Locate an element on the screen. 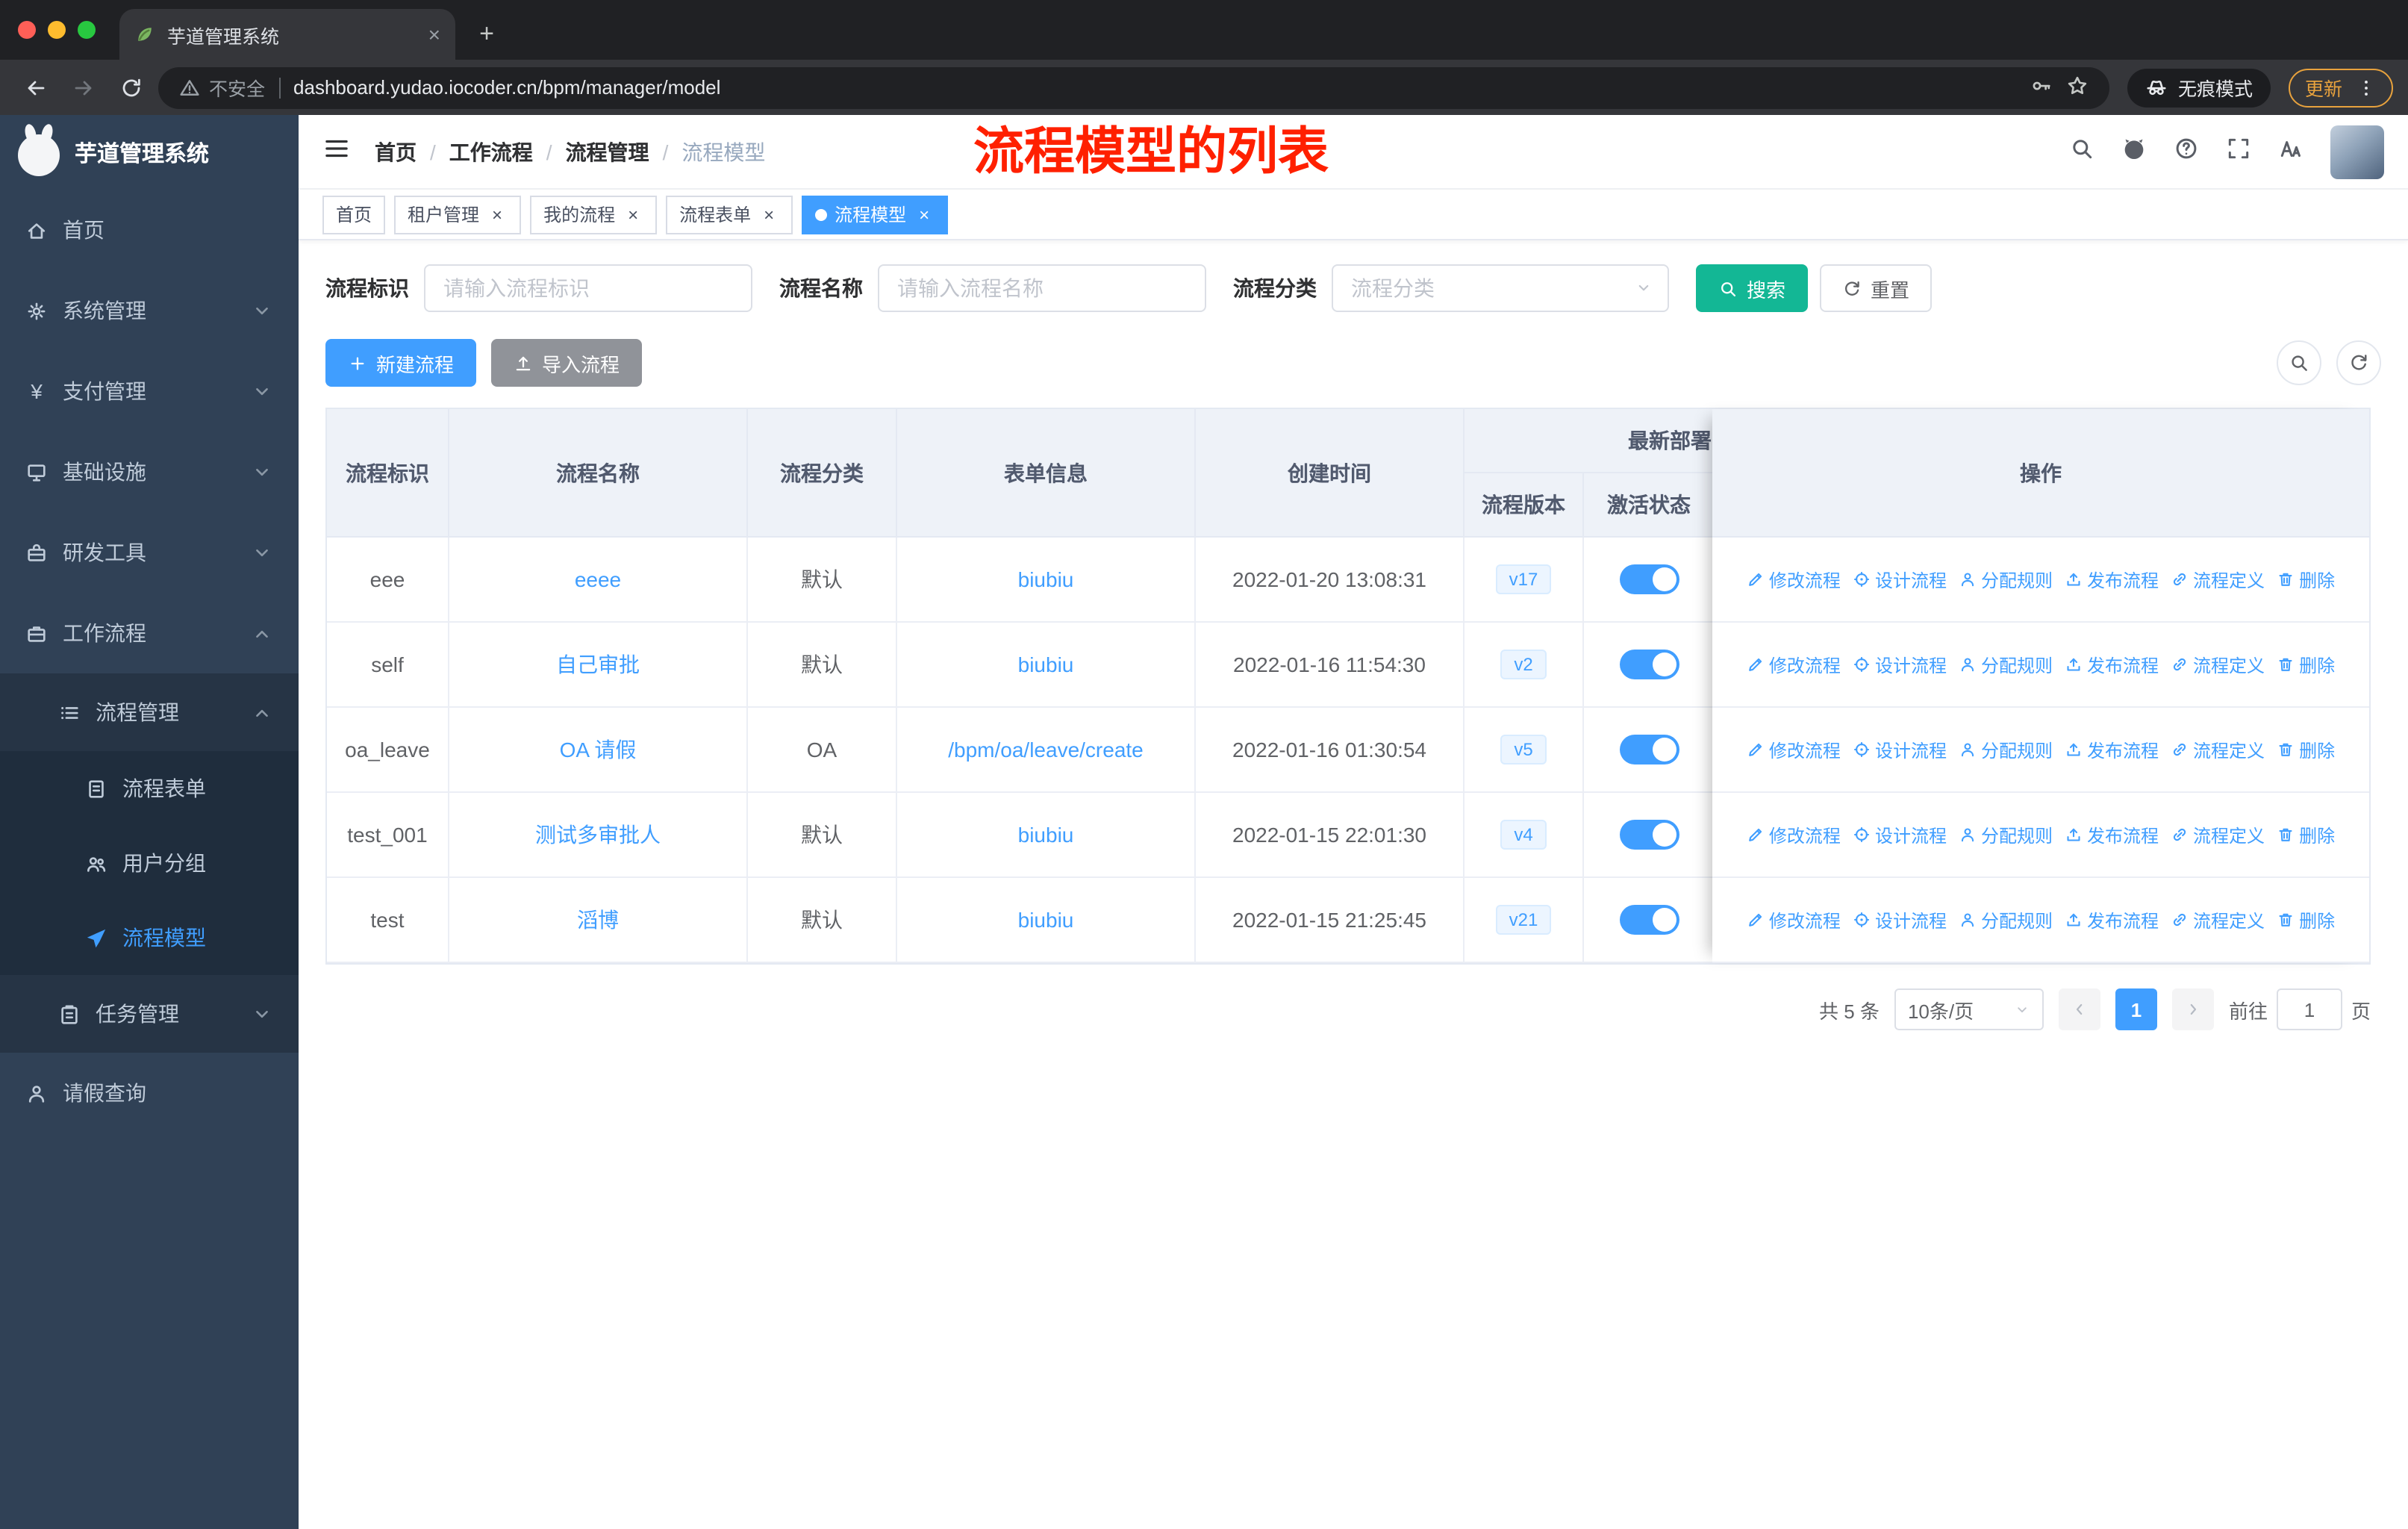 This screenshot has width=2408, height=1529. sidebar-item-task-management: 任务管理 is located at coordinates (149, 1014).